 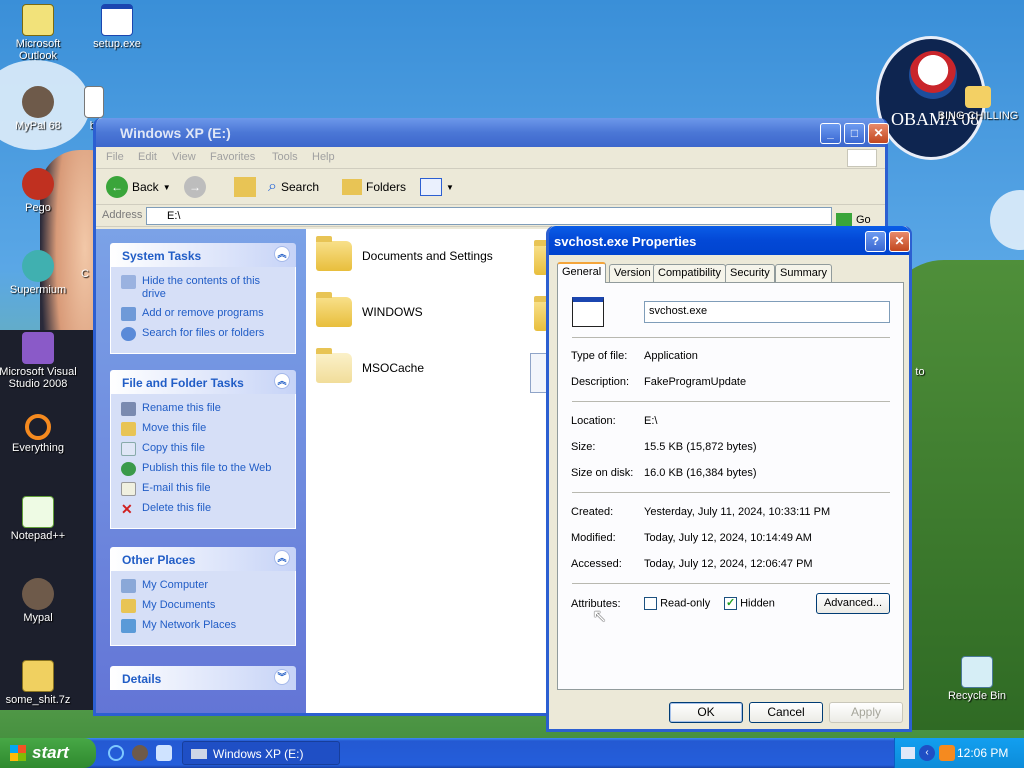 I want to click on tab-version: Version, so click(x=632, y=273).